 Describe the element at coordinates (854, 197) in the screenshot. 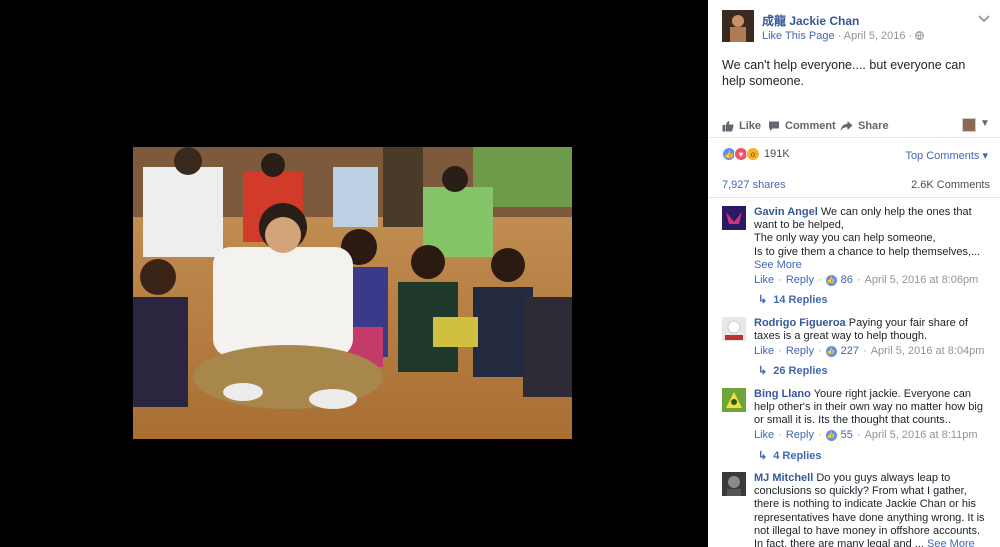

I see `divider` at that location.